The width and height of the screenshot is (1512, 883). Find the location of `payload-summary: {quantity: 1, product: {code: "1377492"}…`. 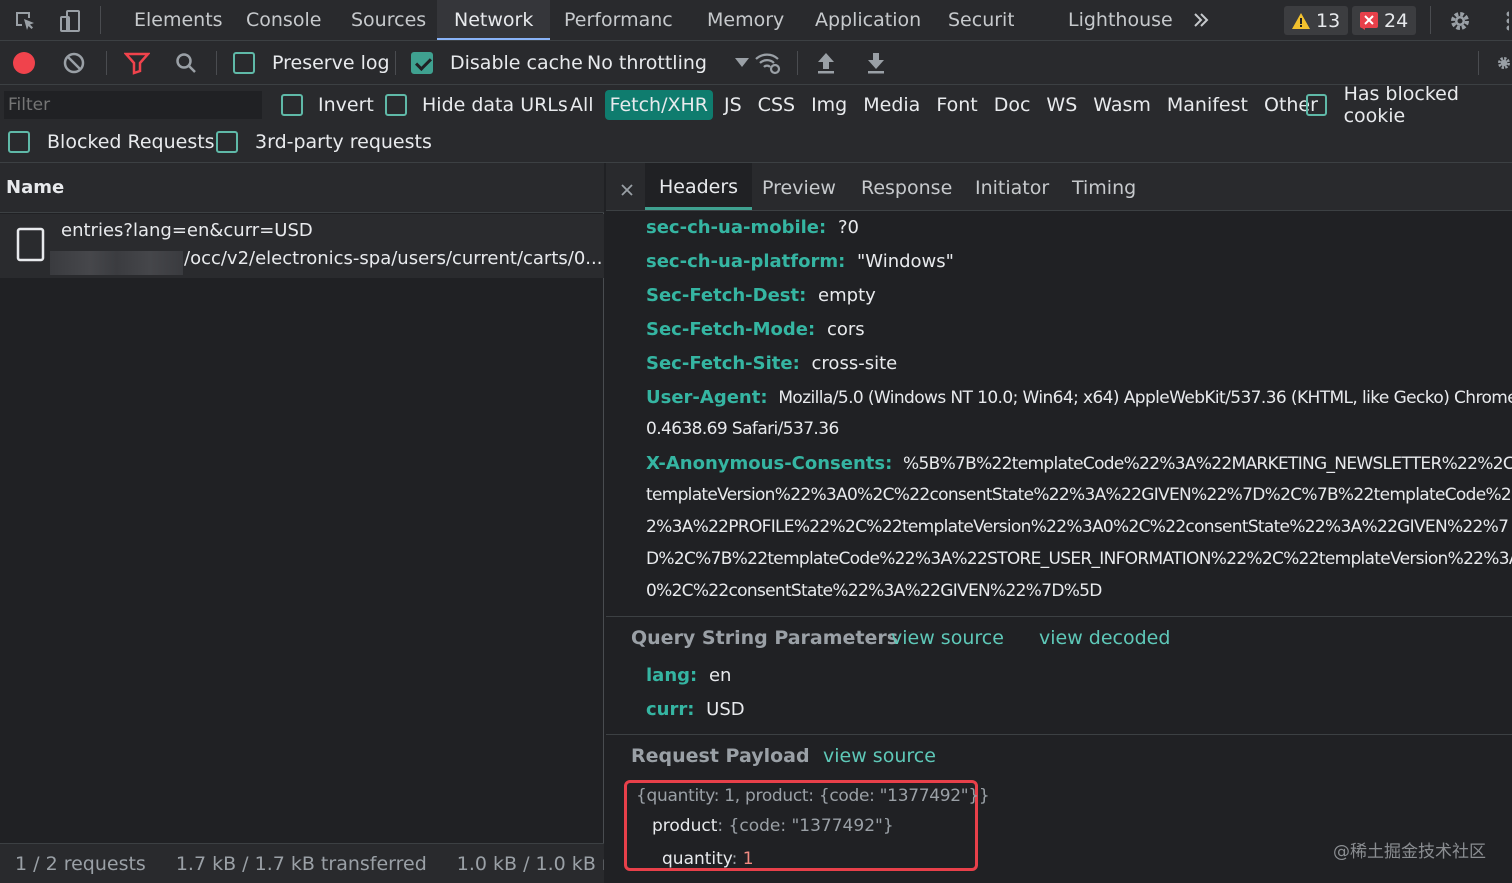

payload-summary: {quantity: 1, product: {code: "1377492"}… is located at coordinates (813, 796).